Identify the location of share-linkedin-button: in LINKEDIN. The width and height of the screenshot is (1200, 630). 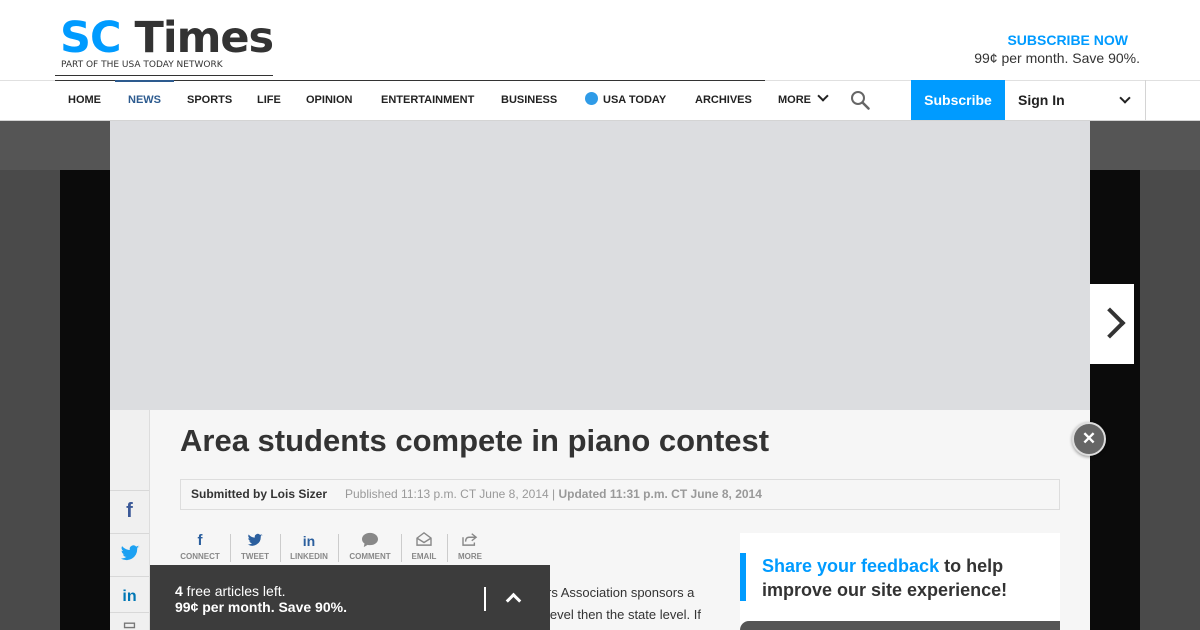
(309, 548).